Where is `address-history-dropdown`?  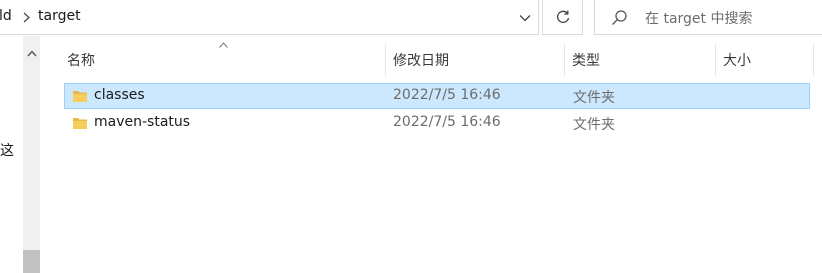
address-history-dropdown is located at coordinates (525, 17).